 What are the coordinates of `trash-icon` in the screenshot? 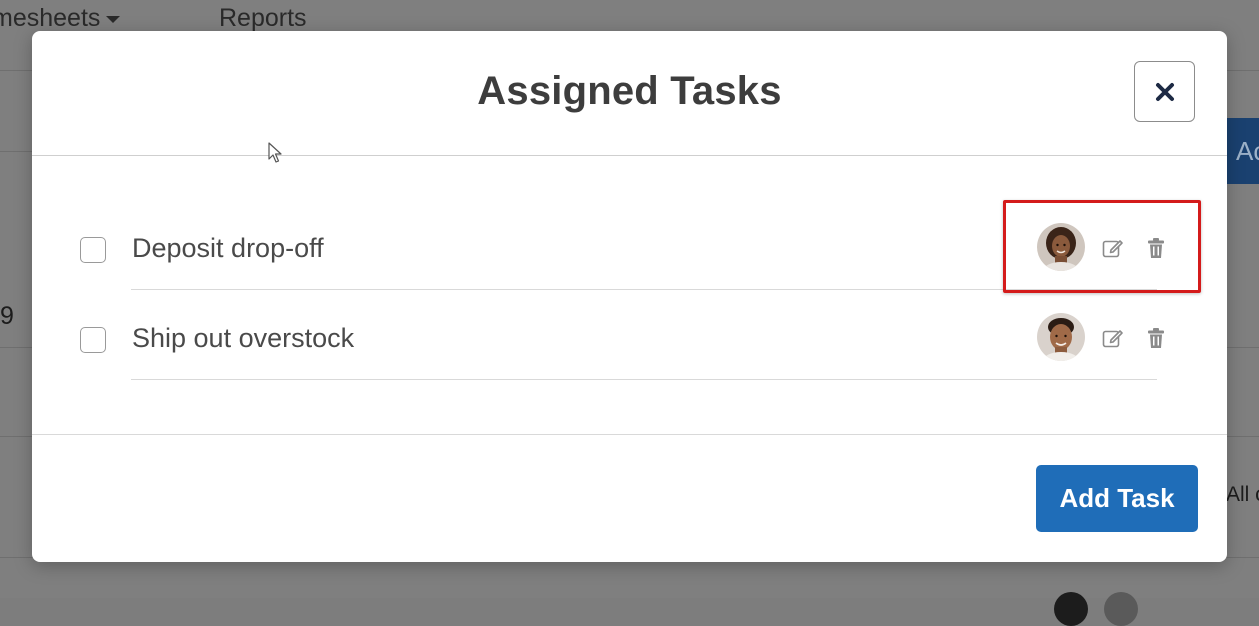 It's located at (1156, 338).